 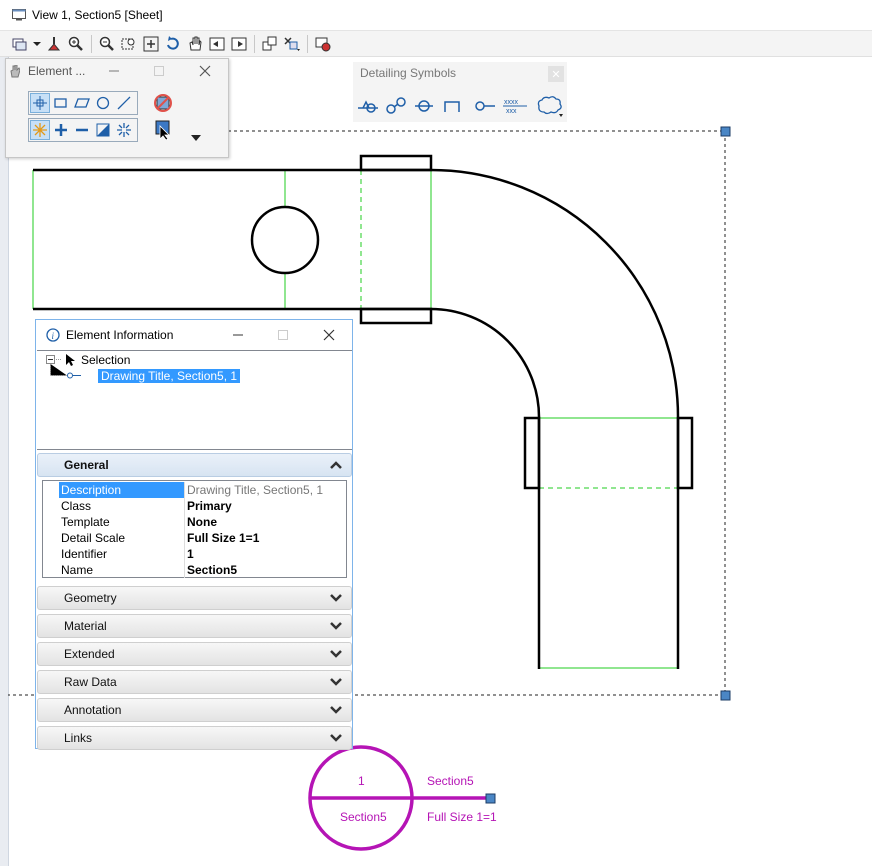 What do you see at coordinates (452, 106) in the screenshot?
I see `interior-elevation-icon` at bounding box center [452, 106].